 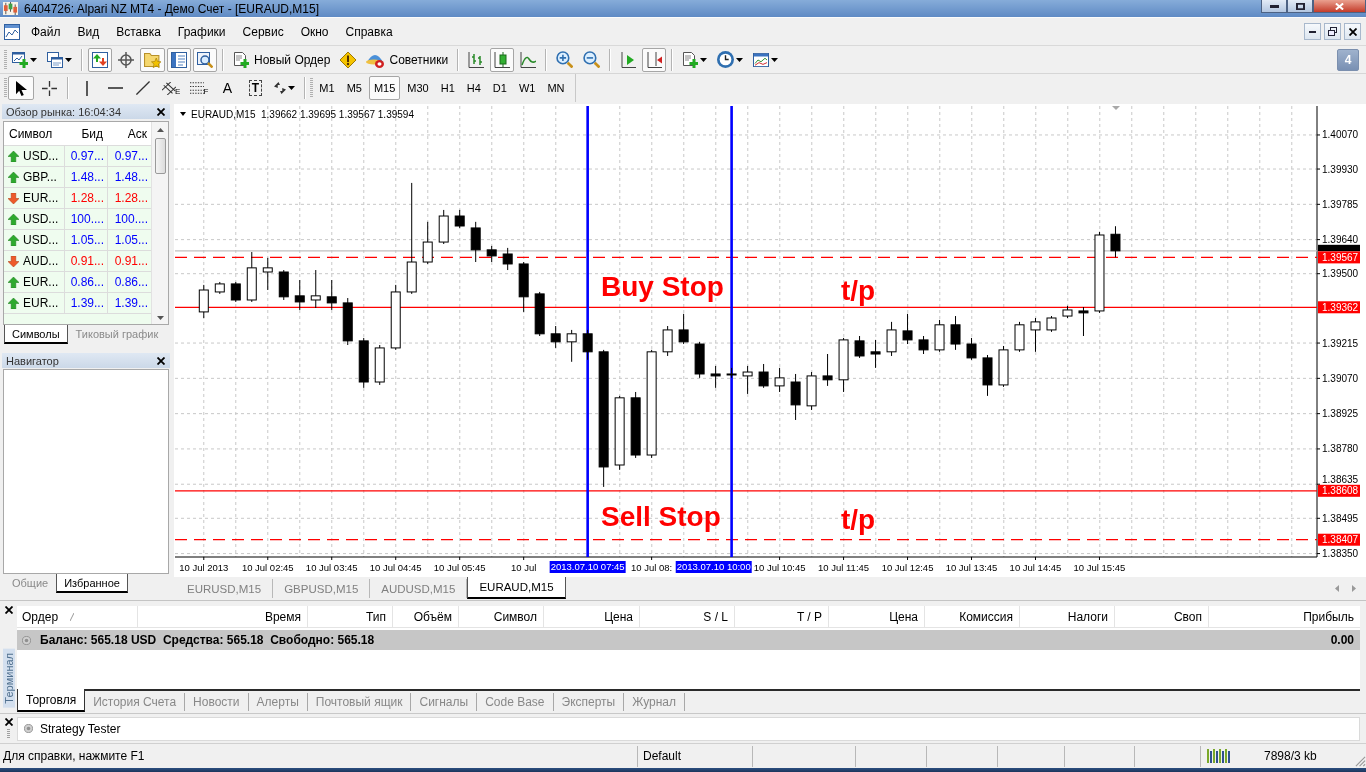 I want to click on maximize-icon, so click(x=1300, y=6).